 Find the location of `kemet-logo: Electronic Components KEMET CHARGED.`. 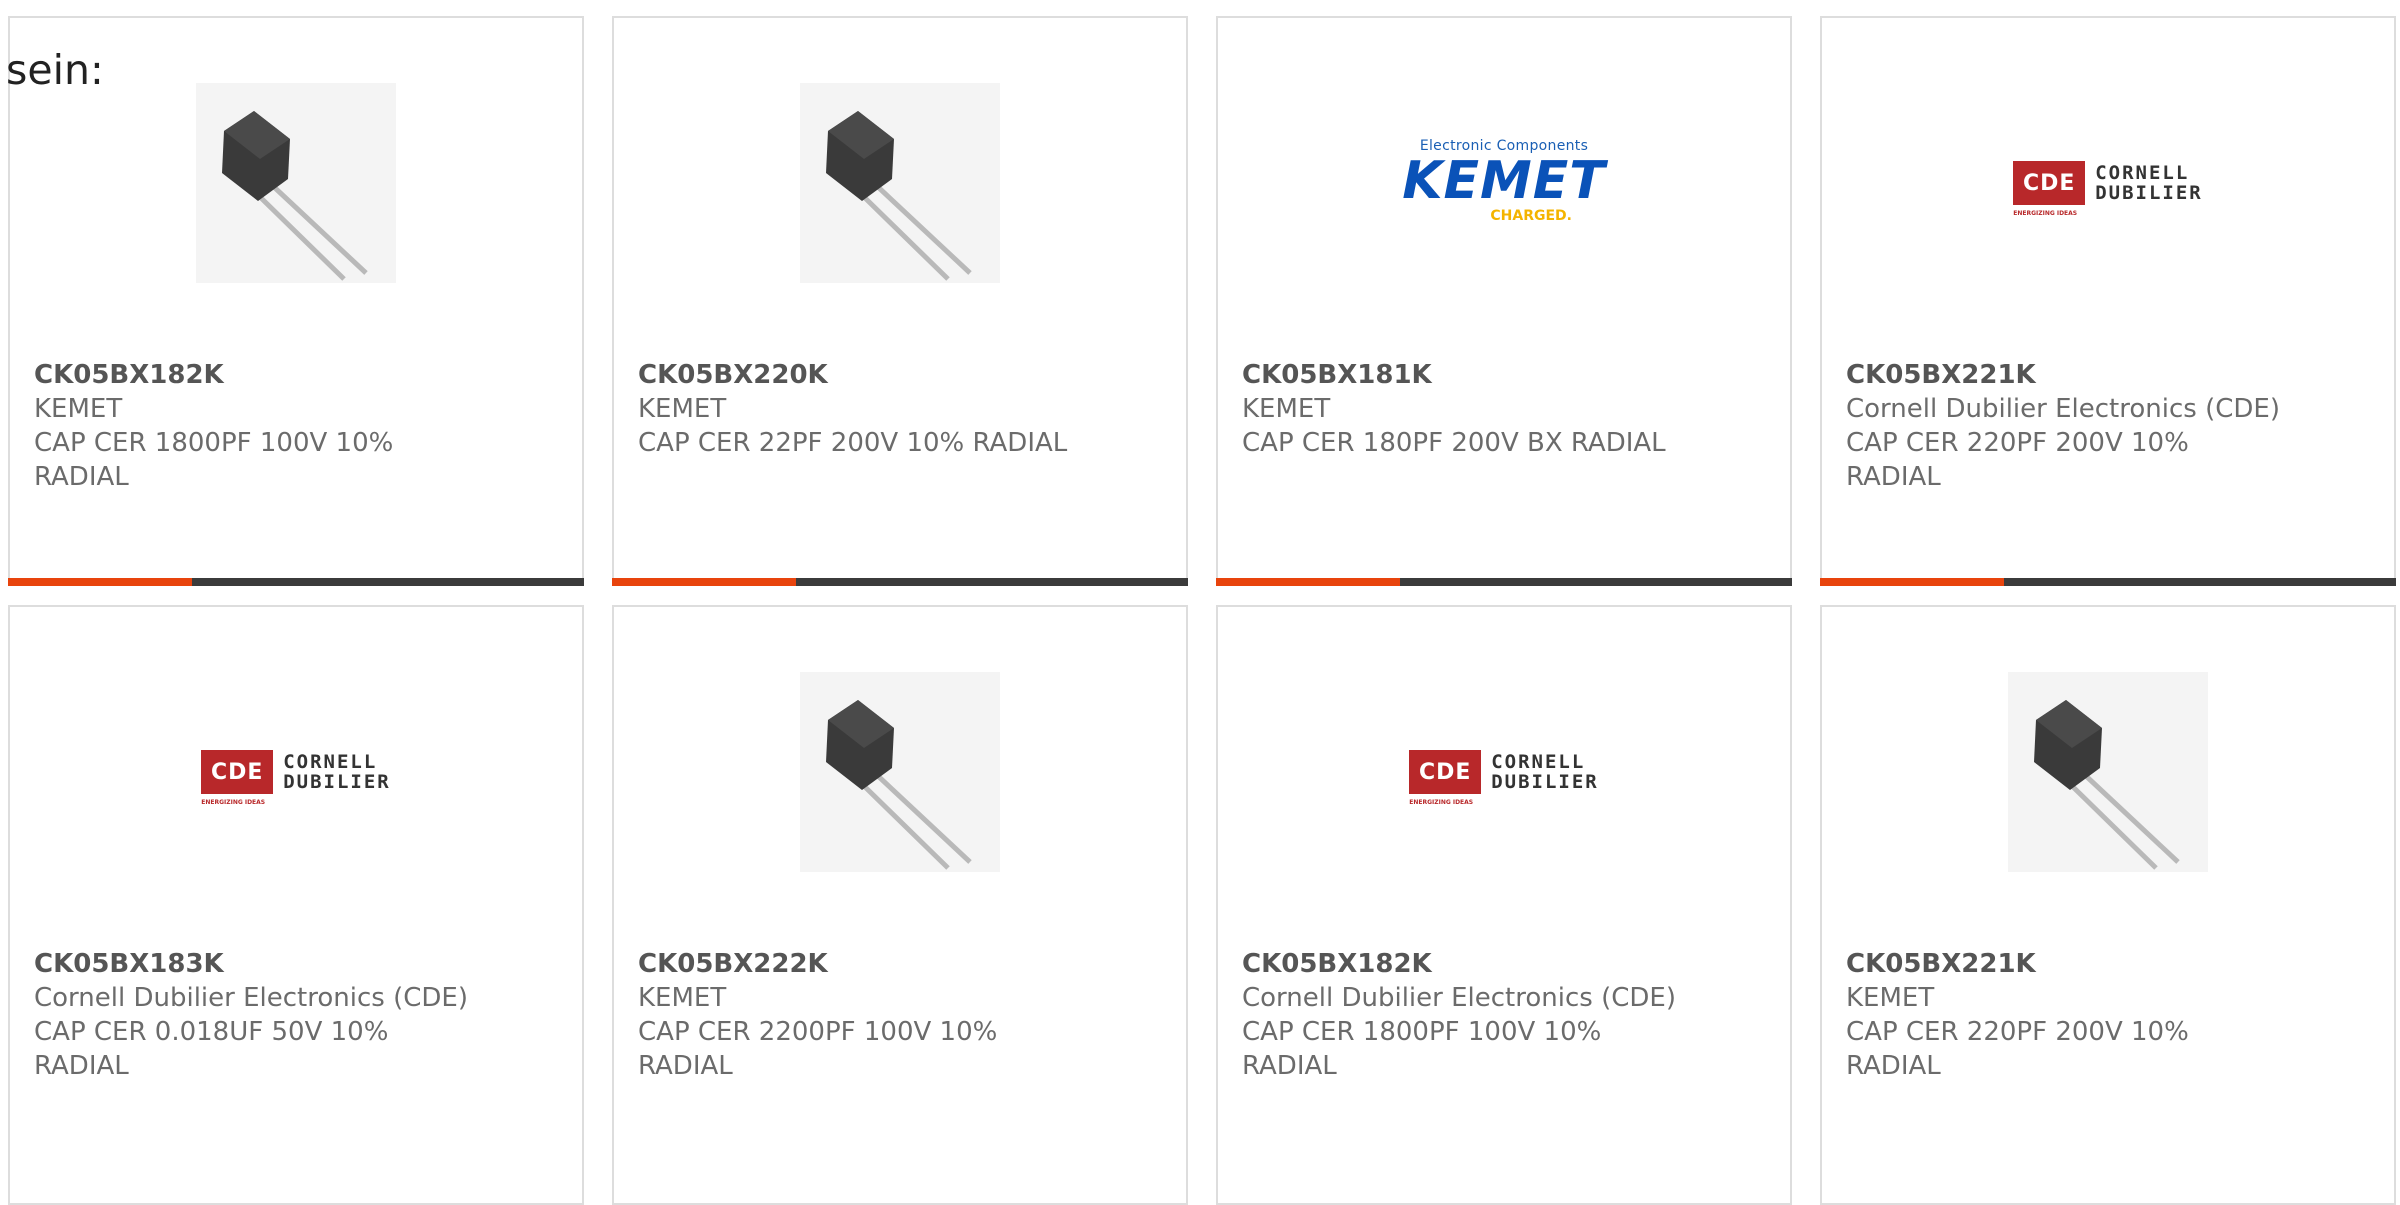

kemet-logo: Electronic Components KEMET CHARGED. is located at coordinates (1504, 183).